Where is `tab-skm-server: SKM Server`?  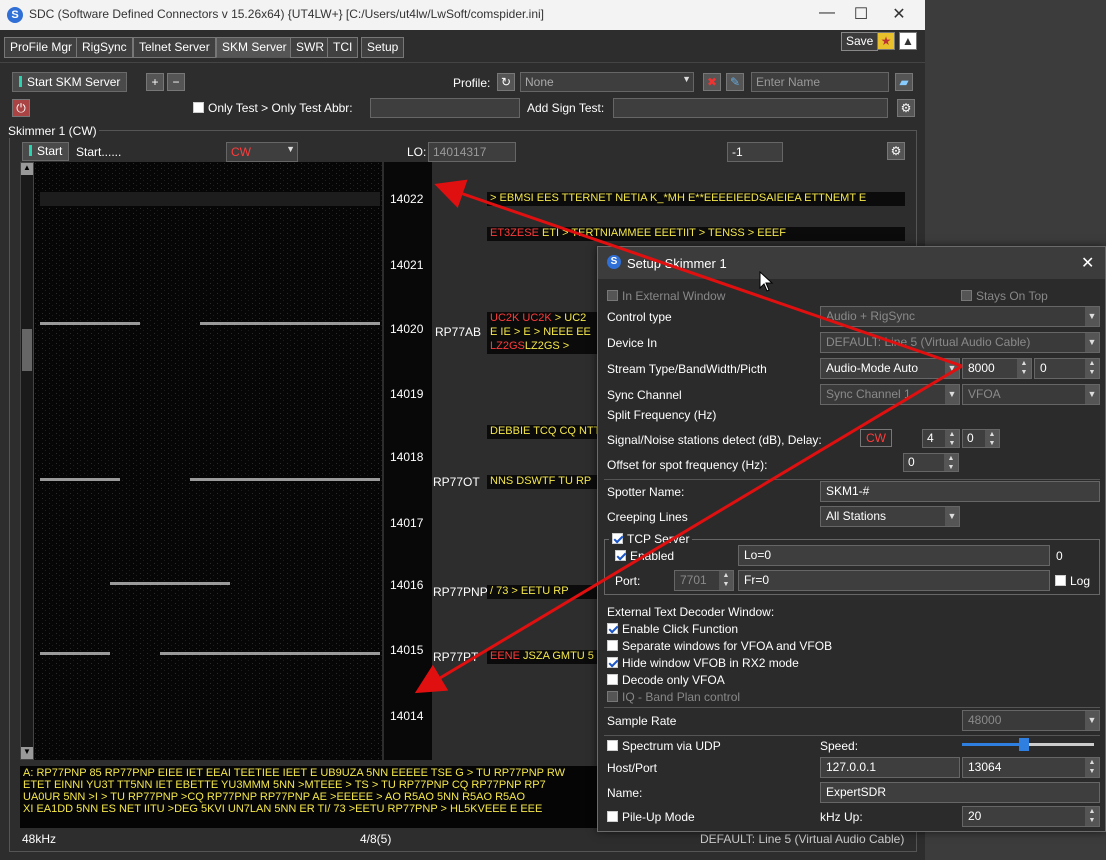
tab-skm-server: SKM Server is located at coordinates (254, 47).